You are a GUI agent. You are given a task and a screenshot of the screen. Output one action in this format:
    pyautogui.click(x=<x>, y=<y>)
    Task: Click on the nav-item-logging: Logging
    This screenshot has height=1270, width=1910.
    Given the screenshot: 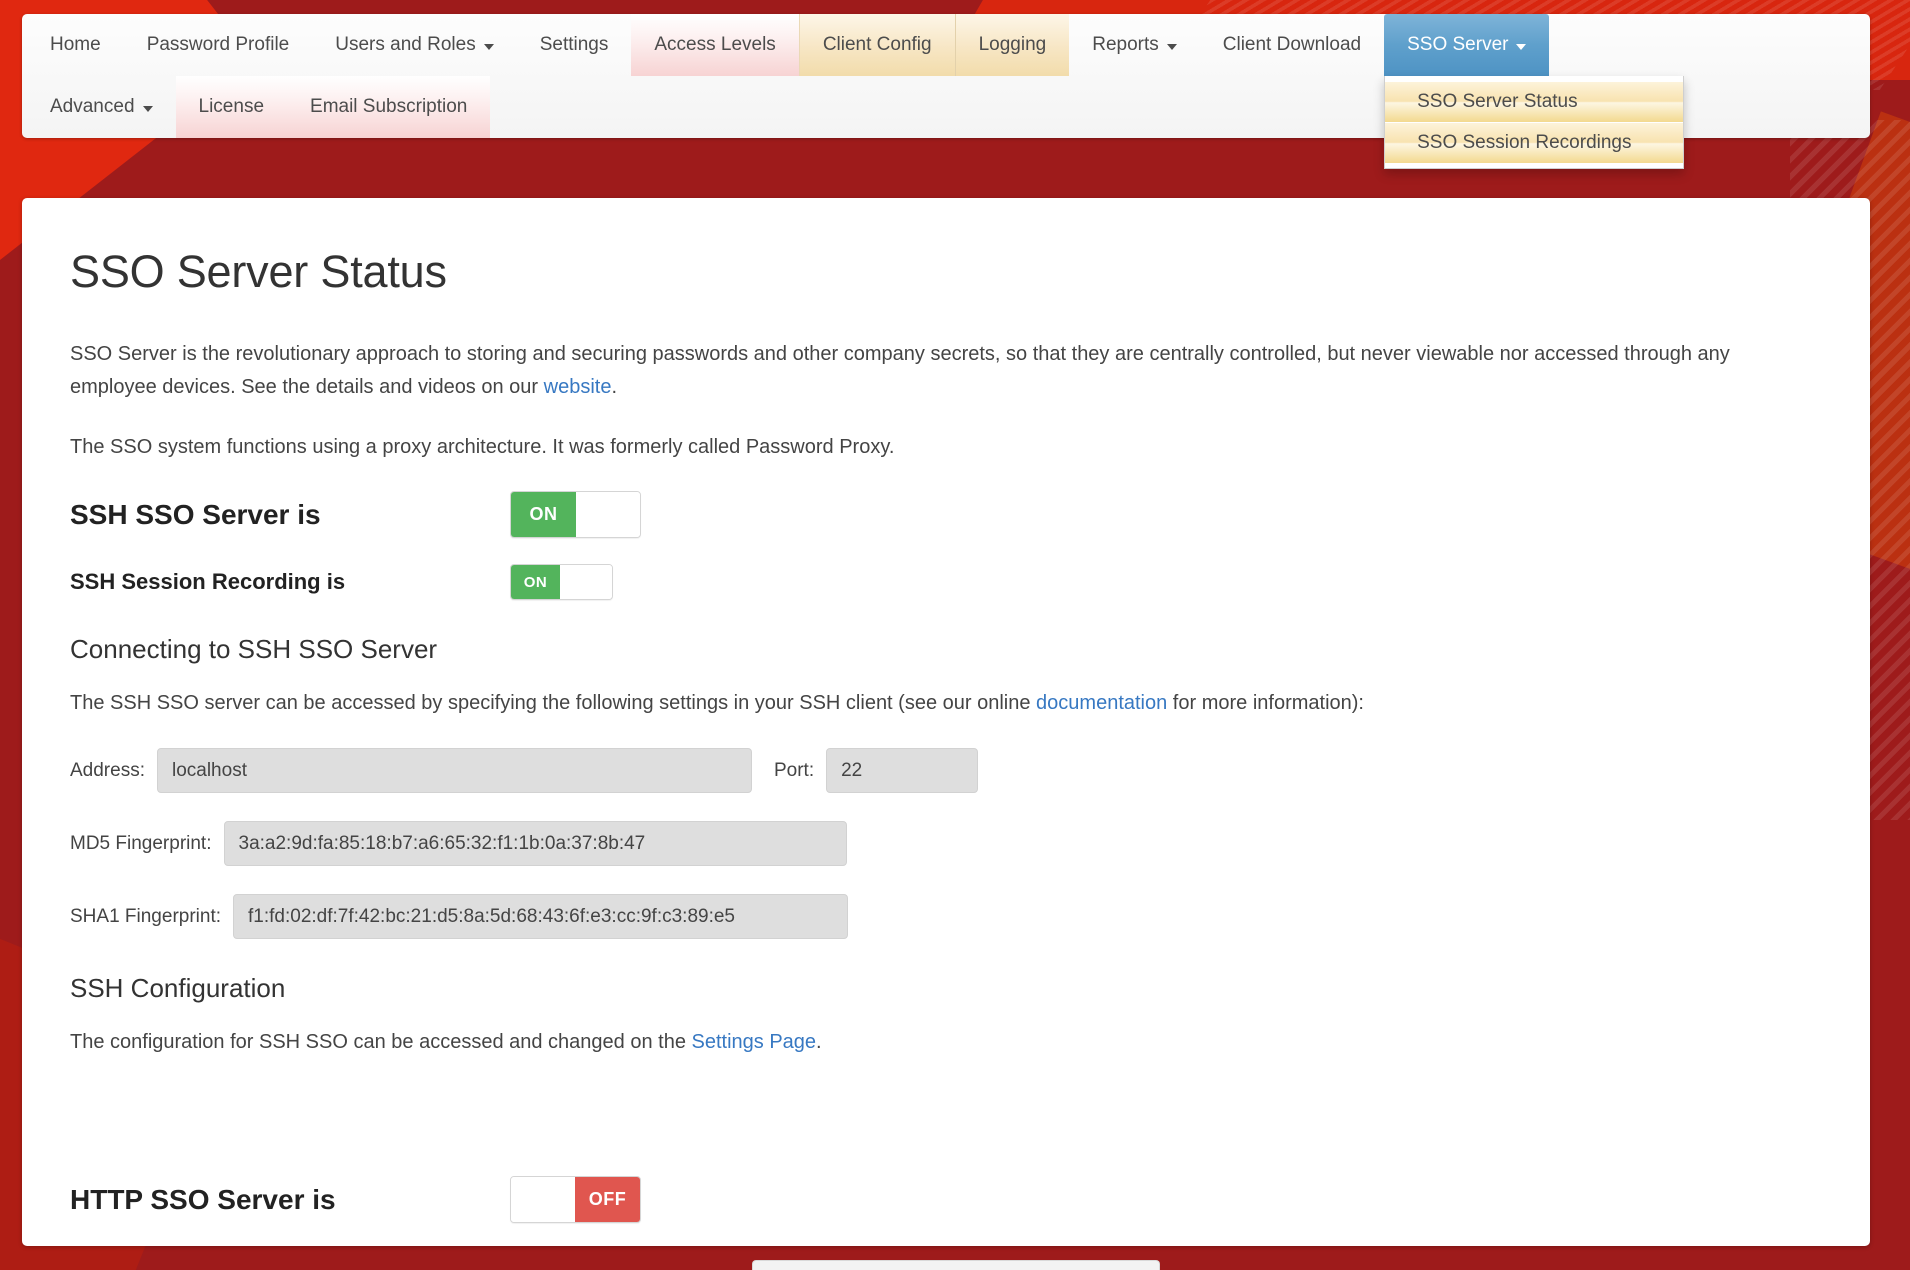 What is the action you would take?
    pyautogui.click(x=1012, y=45)
    